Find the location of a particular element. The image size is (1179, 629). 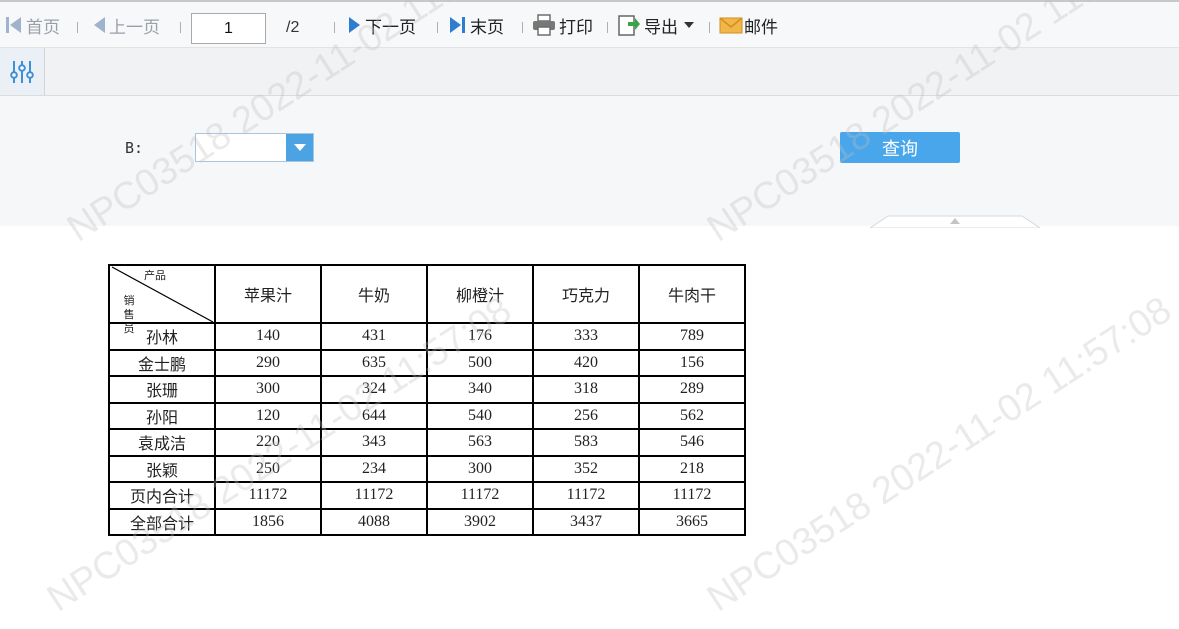

mail-button: 邮件 is located at coordinates (748, 25).